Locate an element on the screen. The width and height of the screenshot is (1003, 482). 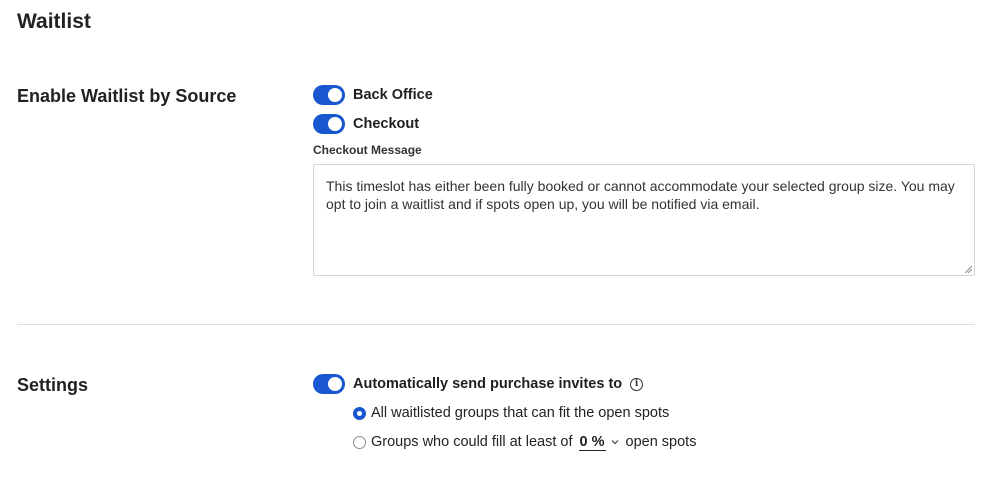
checkout-toggle-row: Checkout is located at coordinates (366, 124).